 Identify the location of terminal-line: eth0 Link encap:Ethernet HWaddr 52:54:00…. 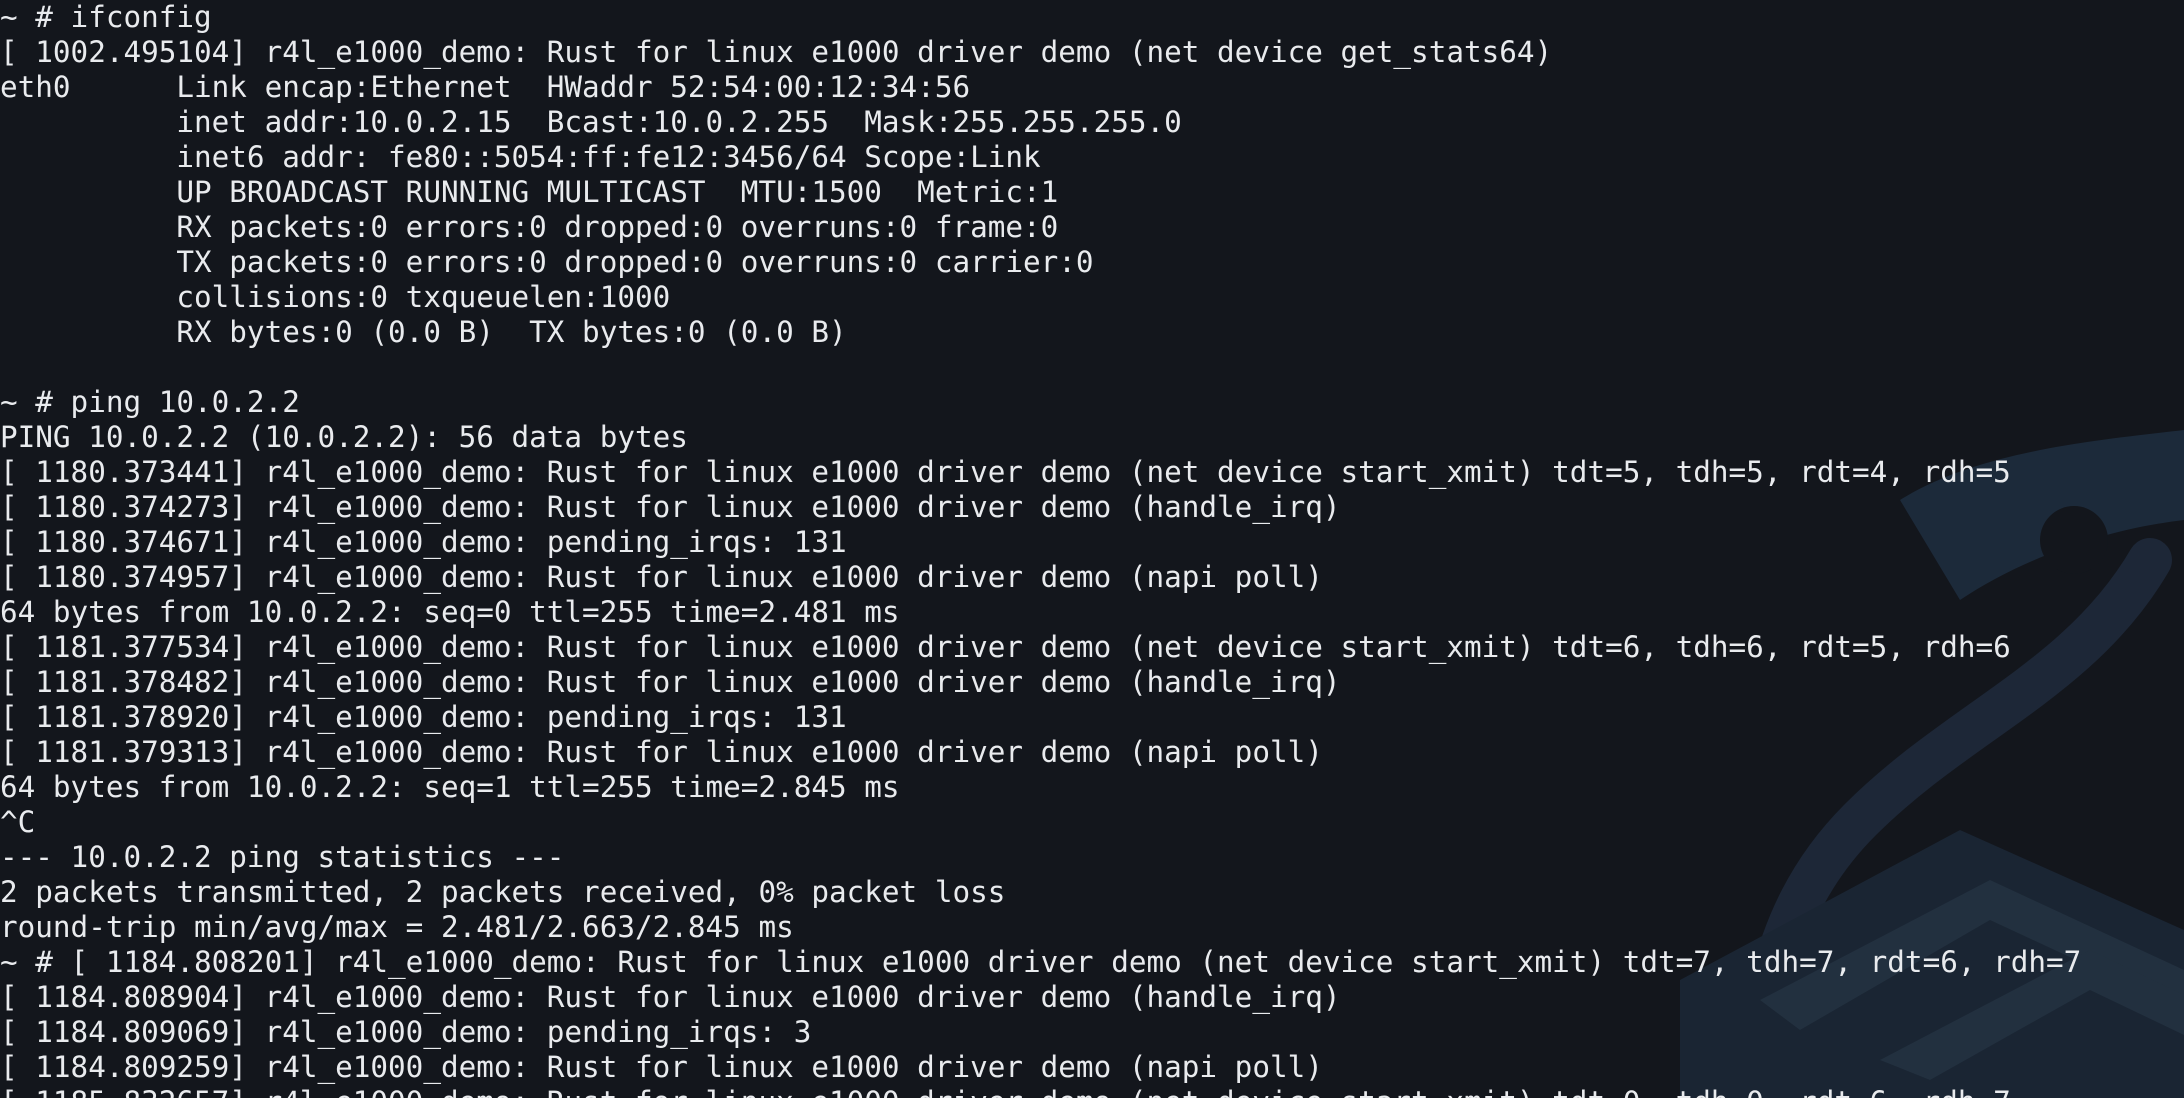
(503, 87).